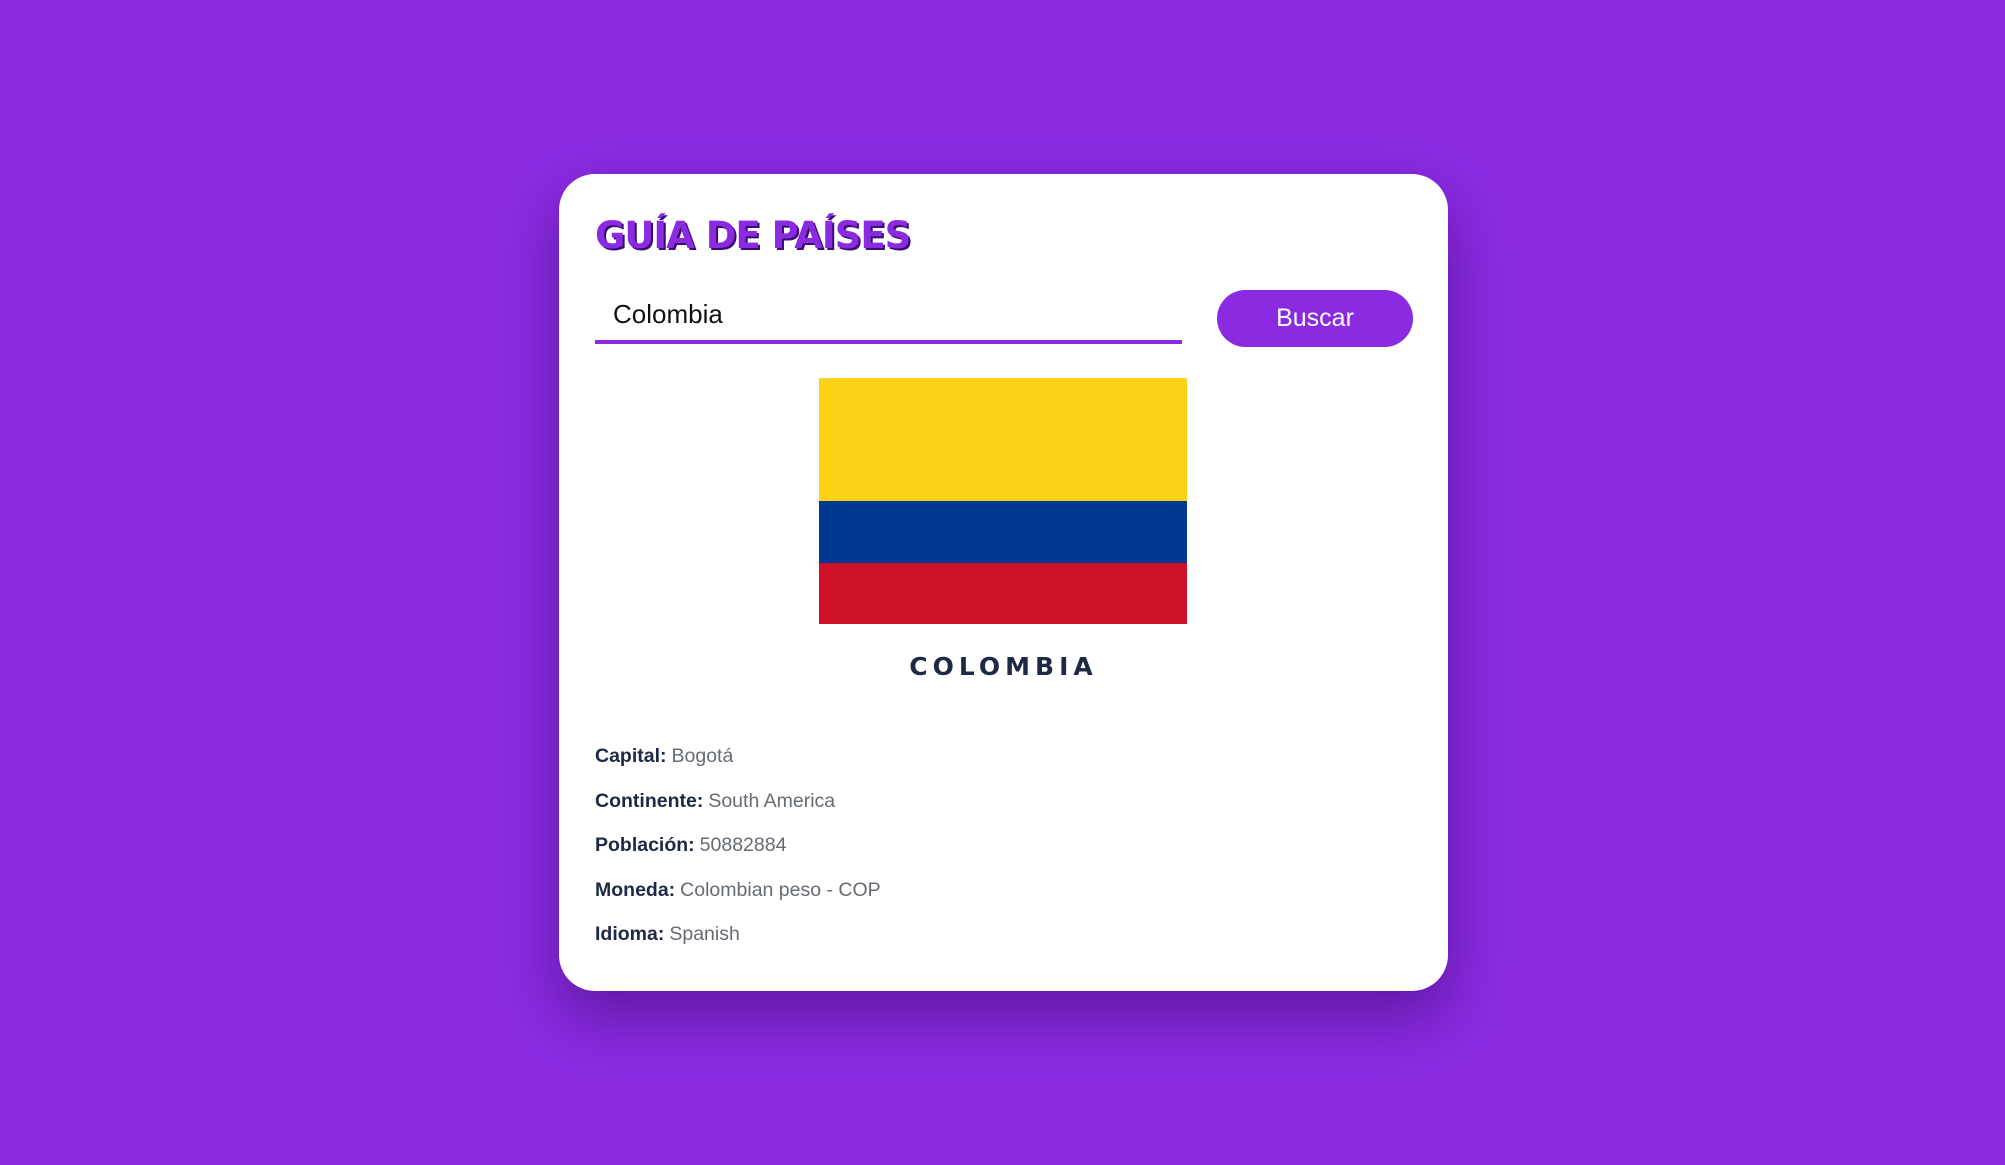  Describe the element at coordinates (1003, 439) in the screenshot. I see `flag-stripe-yellow` at that location.